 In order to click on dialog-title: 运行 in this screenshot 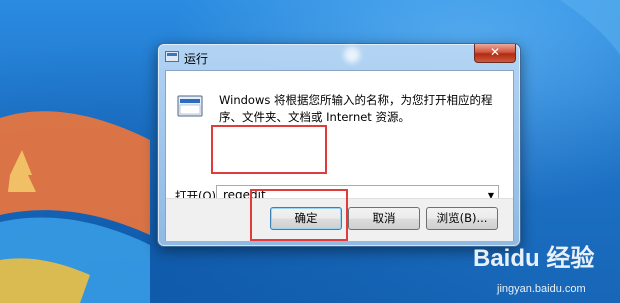, I will do `click(196, 59)`.